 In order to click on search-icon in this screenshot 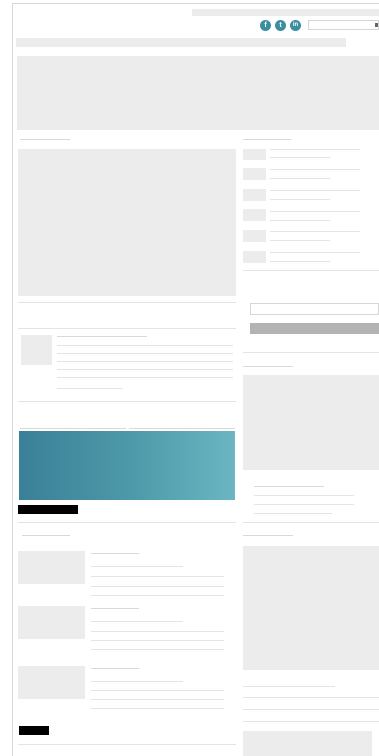, I will do `click(376, 25)`.